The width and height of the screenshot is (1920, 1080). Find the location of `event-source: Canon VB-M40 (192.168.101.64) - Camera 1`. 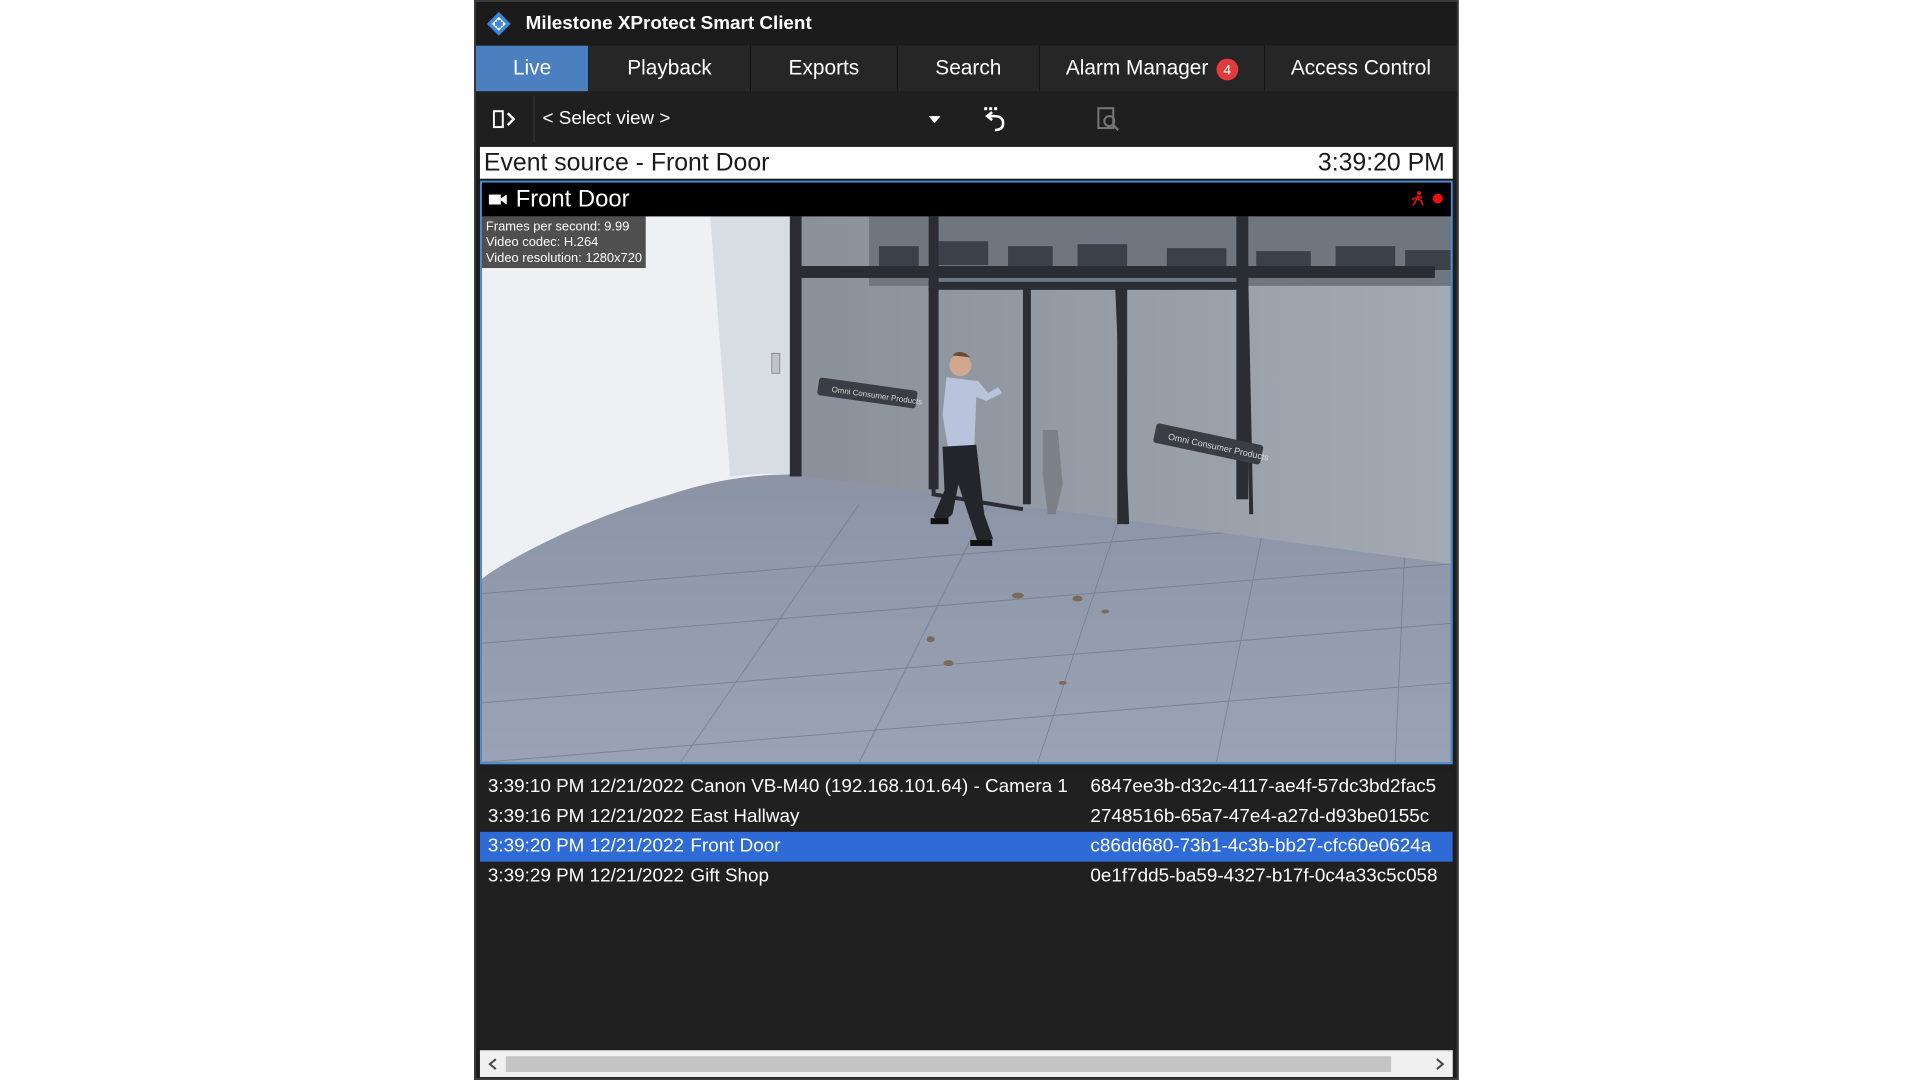

event-source: Canon VB-M40 (192.168.101.64) - Camera 1 is located at coordinates (879, 787).